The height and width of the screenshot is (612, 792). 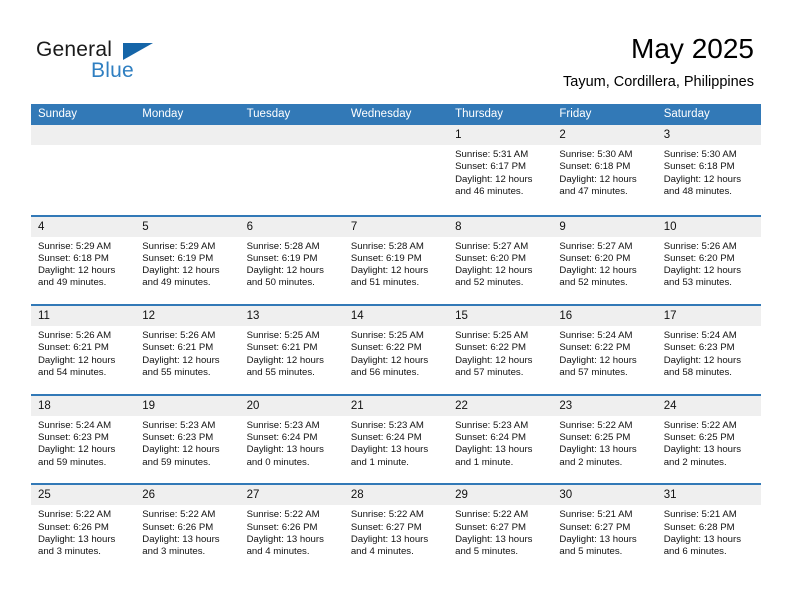 What do you see at coordinates (695, 552) in the screenshot?
I see `daylight-text-line2: and 6 minutes.` at bounding box center [695, 552].